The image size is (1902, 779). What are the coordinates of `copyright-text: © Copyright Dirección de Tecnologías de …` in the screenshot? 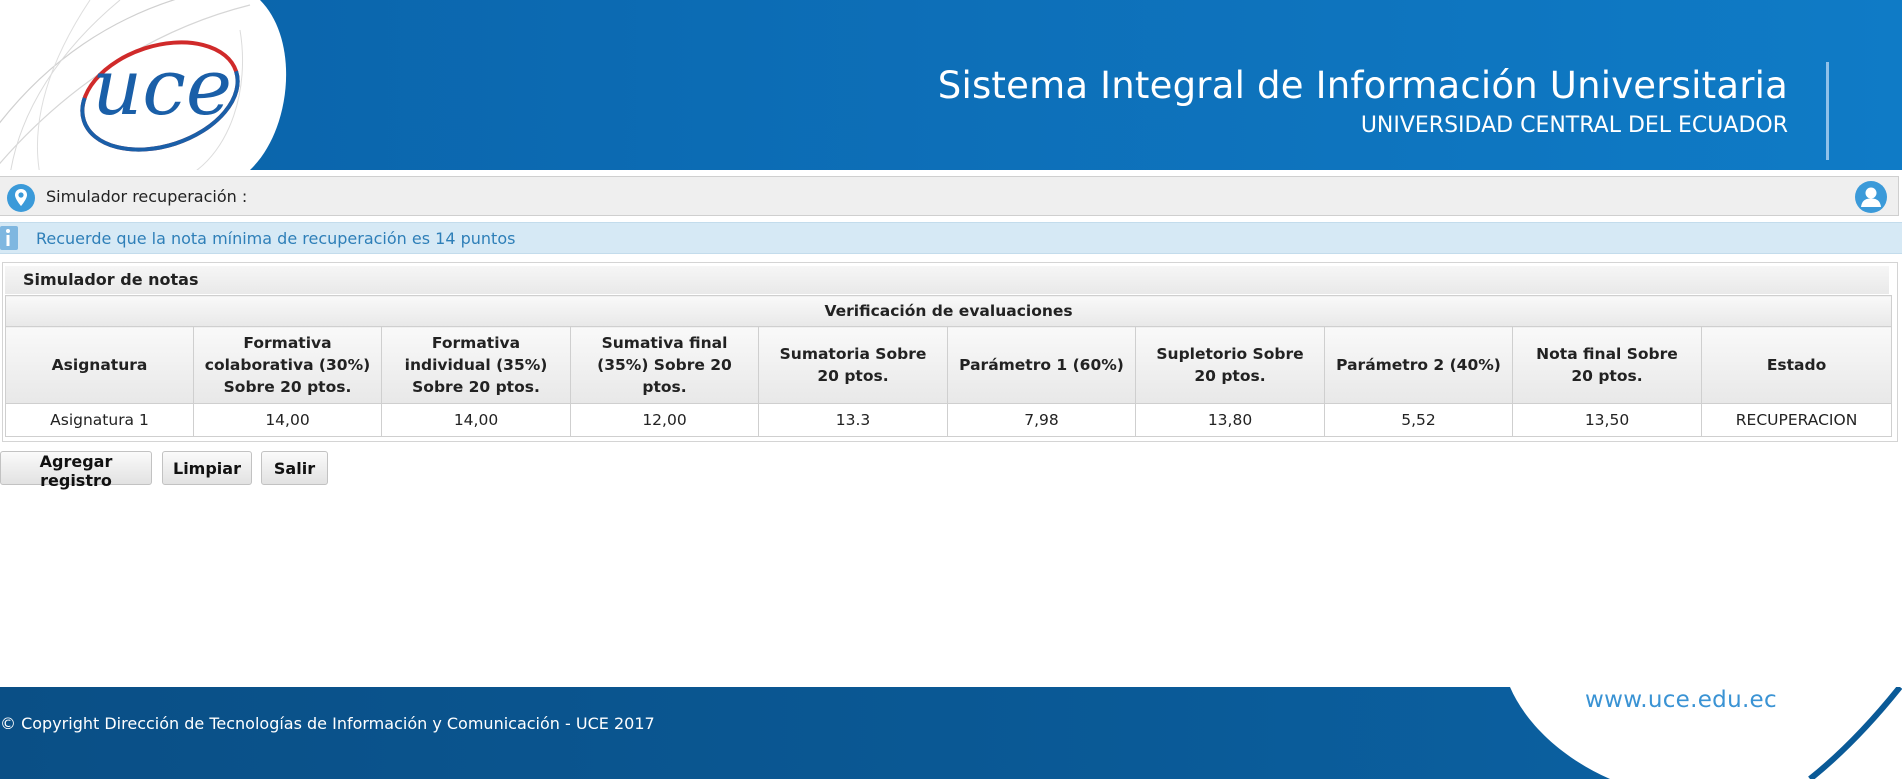 It's located at (327, 723).